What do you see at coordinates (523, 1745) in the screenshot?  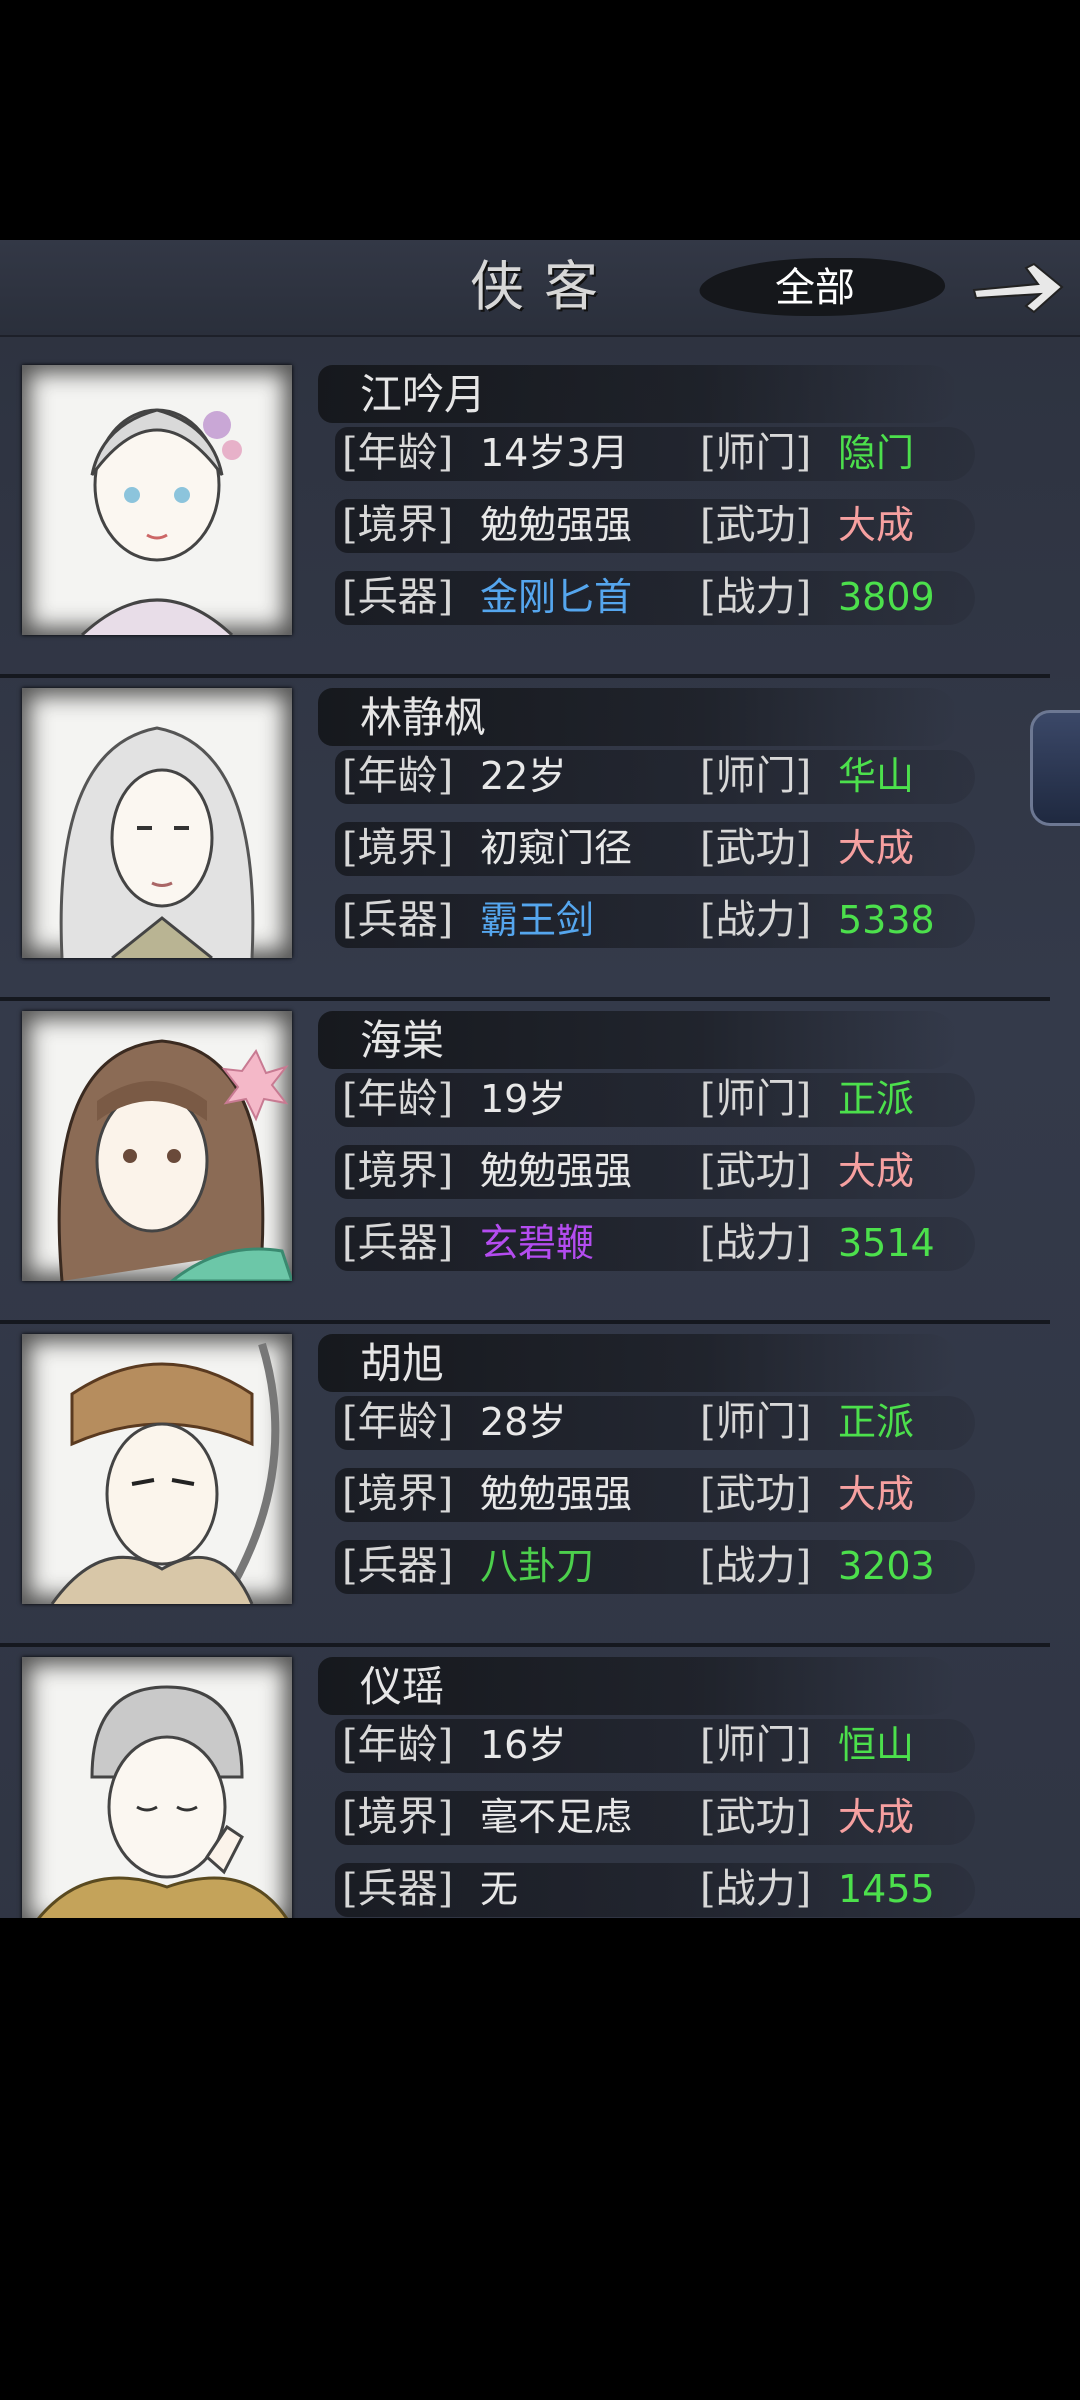 I see `age-value: 16岁` at bounding box center [523, 1745].